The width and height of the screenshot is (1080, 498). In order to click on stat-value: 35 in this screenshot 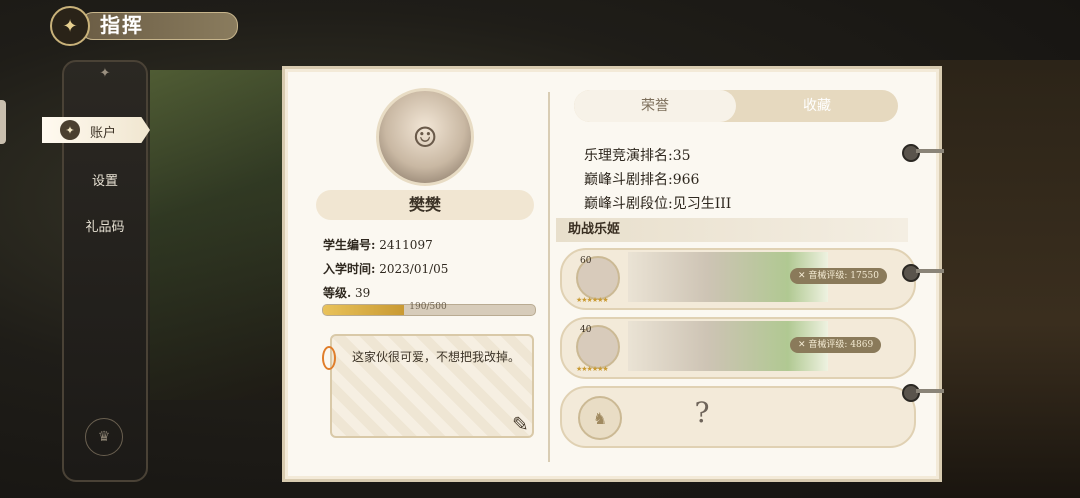, I will do `click(681, 156)`.